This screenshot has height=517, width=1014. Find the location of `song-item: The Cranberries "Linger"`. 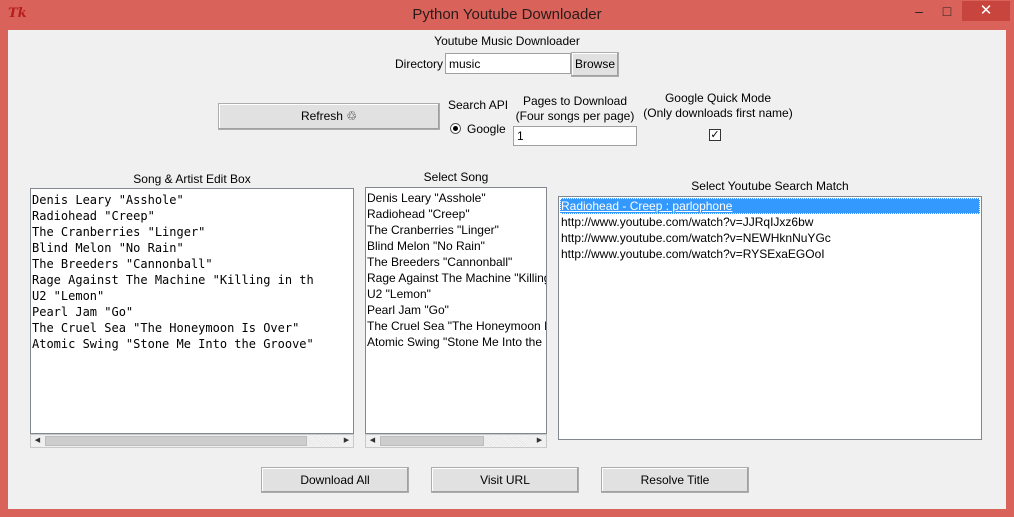

song-item: The Cranberries "Linger" is located at coordinates (456, 230).